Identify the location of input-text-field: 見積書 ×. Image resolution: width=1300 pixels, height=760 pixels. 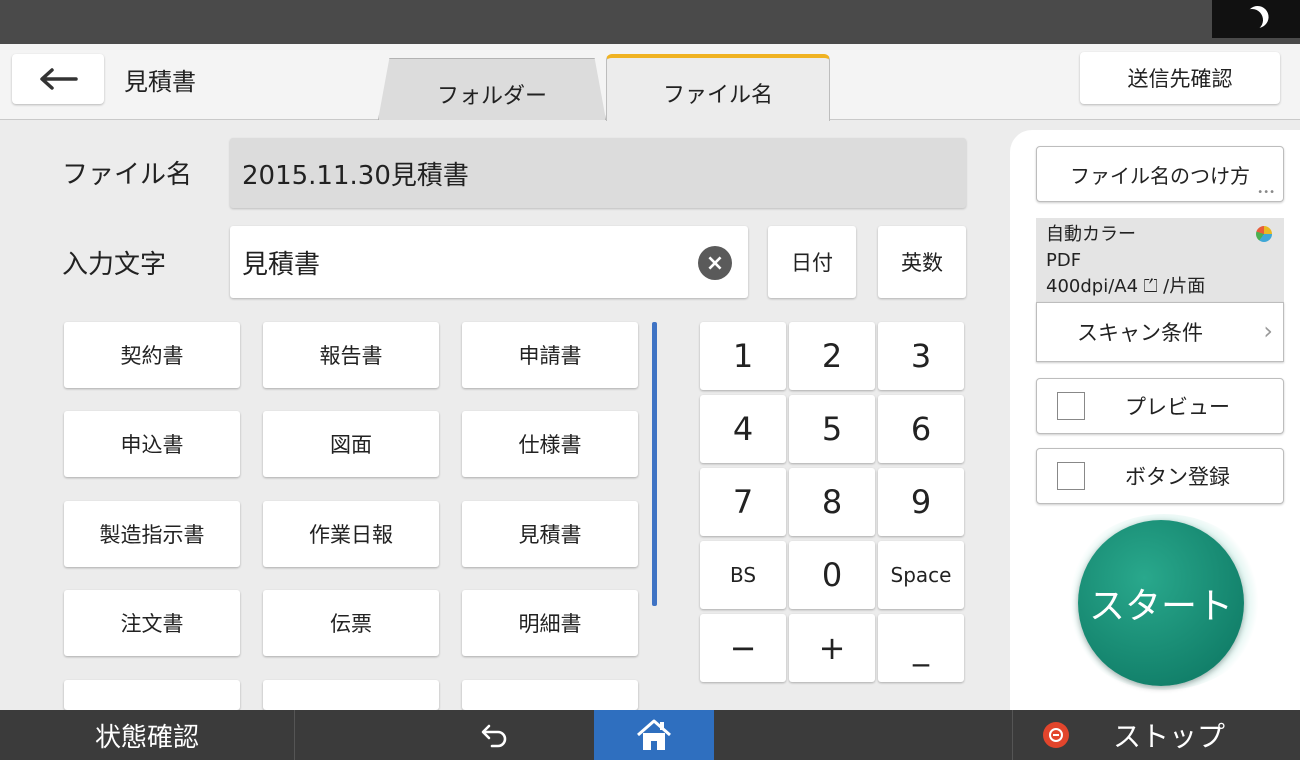
(489, 262).